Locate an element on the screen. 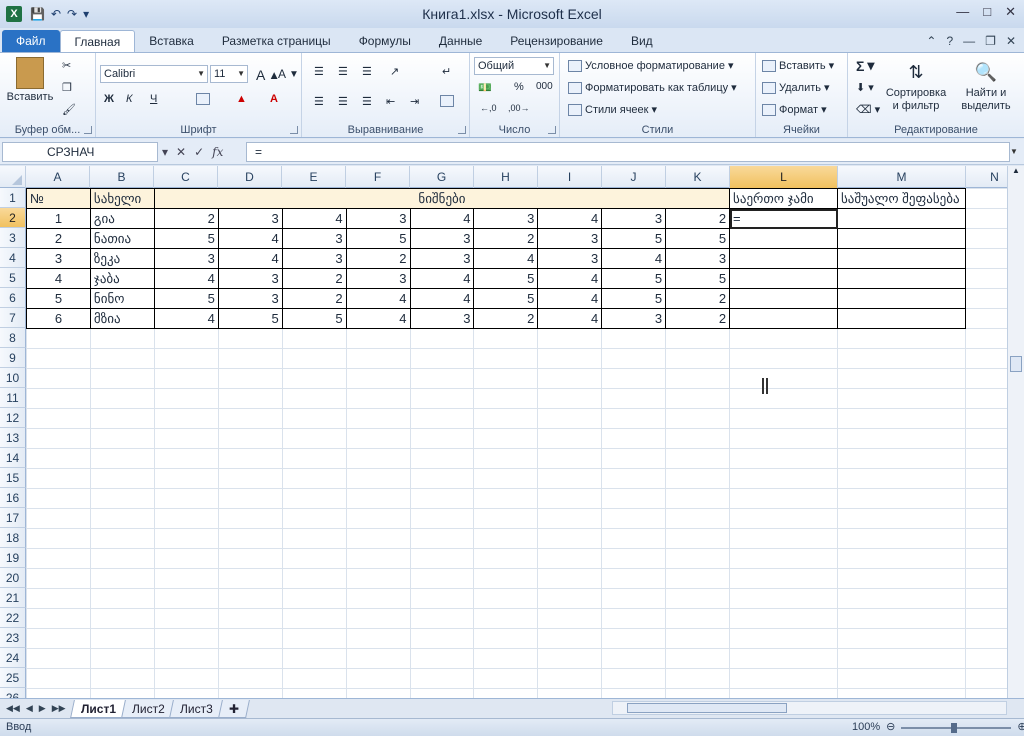 This screenshot has height=736, width=1024. cell-i14 is located at coordinates (570, 458).